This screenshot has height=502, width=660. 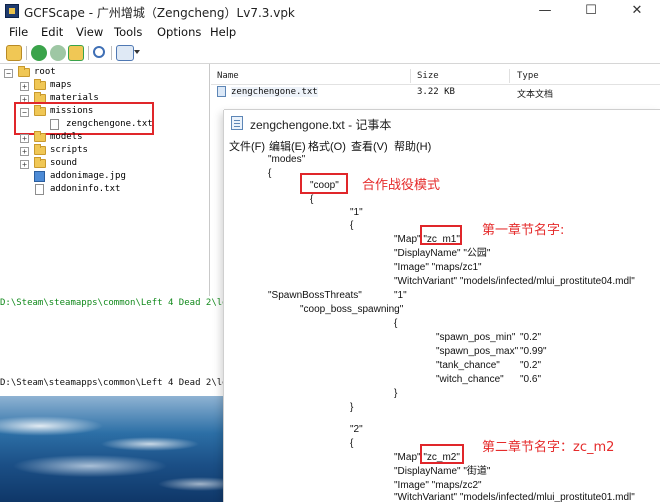 What do you see at coordinates (89, 32) in the screenshot?
I see `menu-view: View` at bounding box center [89, 32].